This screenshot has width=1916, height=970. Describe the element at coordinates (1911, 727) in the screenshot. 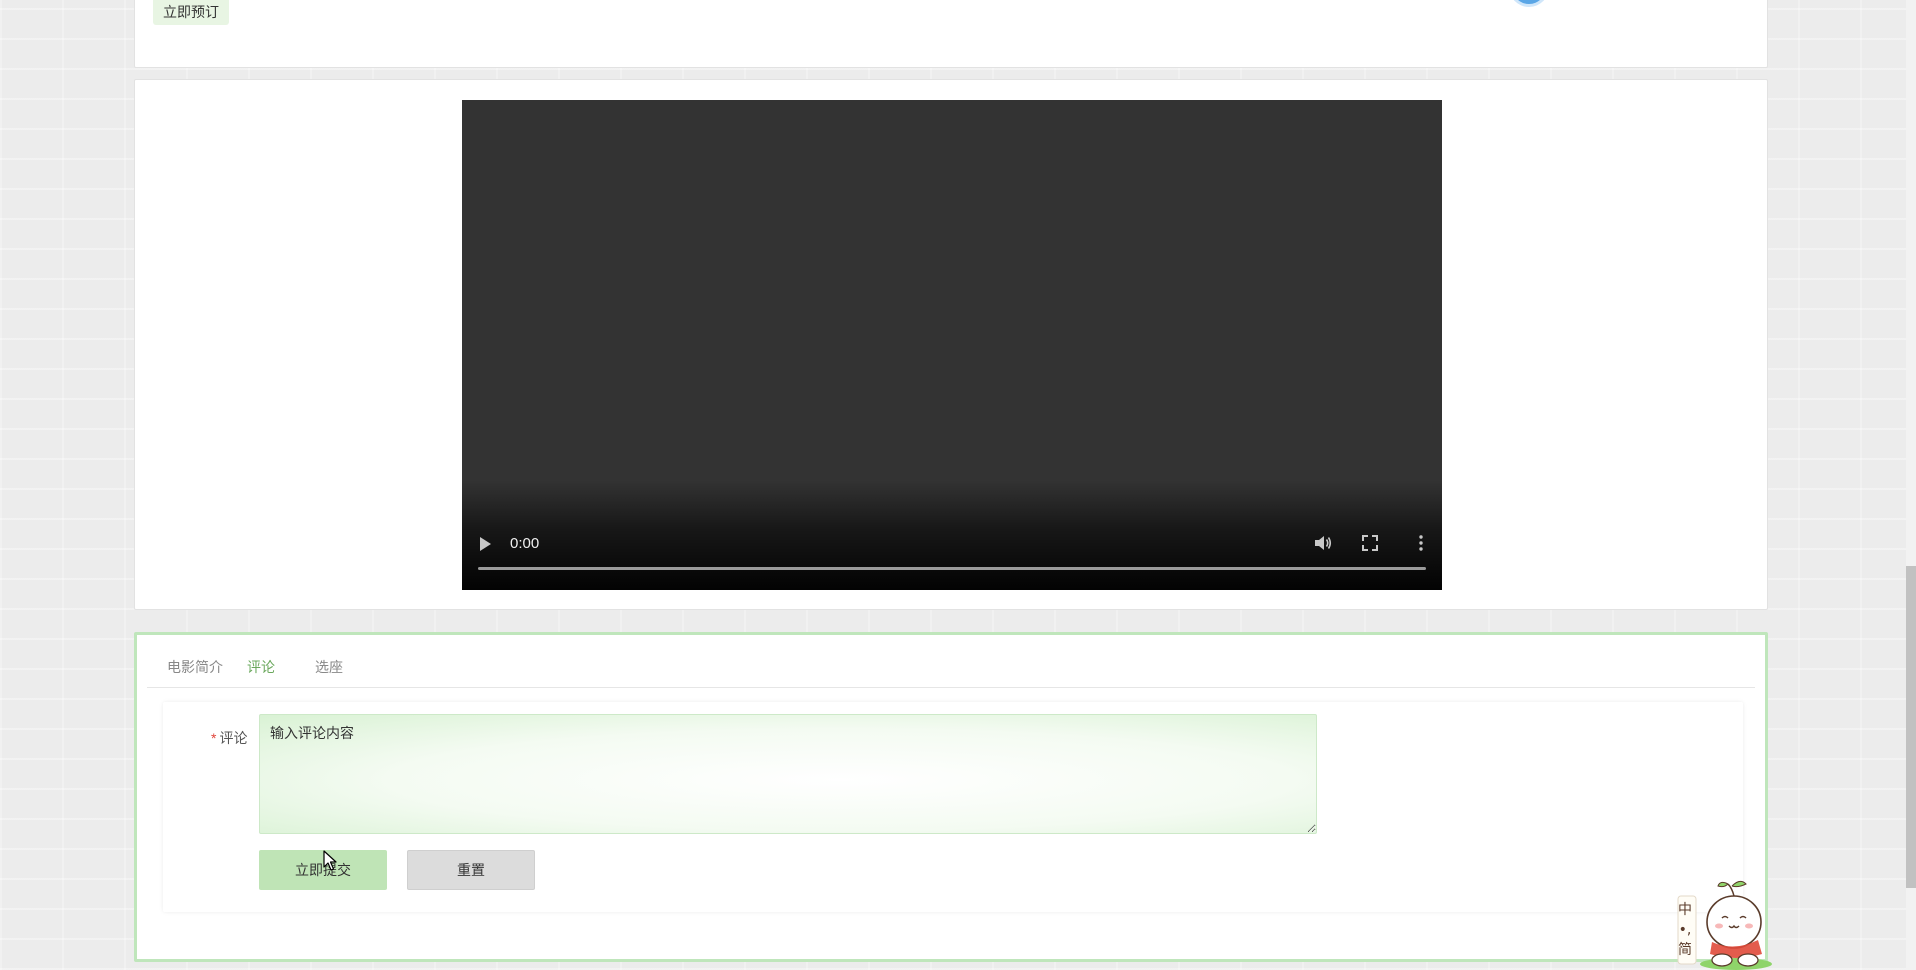

I see `scrollbar-thumb` at that location.